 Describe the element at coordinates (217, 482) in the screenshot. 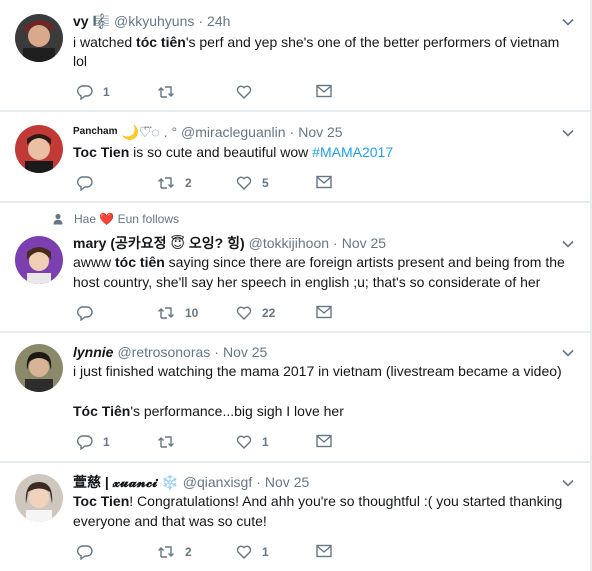

I see `username: @qianxisgf` at that location.